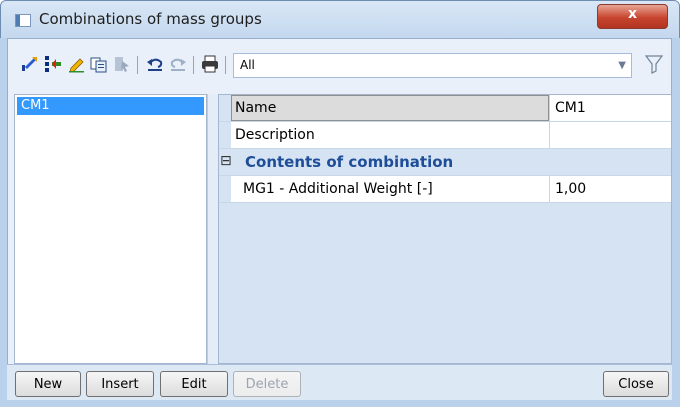  Describe the element at coordinates (445, 189) in the screenshot. I see `property-row-mg1: MG1 - Additional Weight [-] 1,00` at that location.